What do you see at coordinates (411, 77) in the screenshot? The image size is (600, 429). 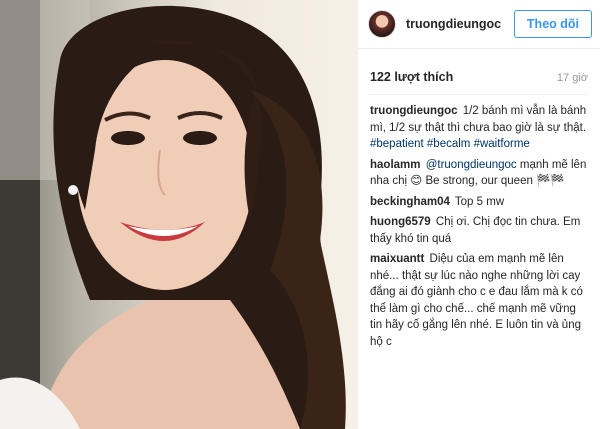 I see `likes-count: 122 lượt thích` at bounding box center [411, 77].